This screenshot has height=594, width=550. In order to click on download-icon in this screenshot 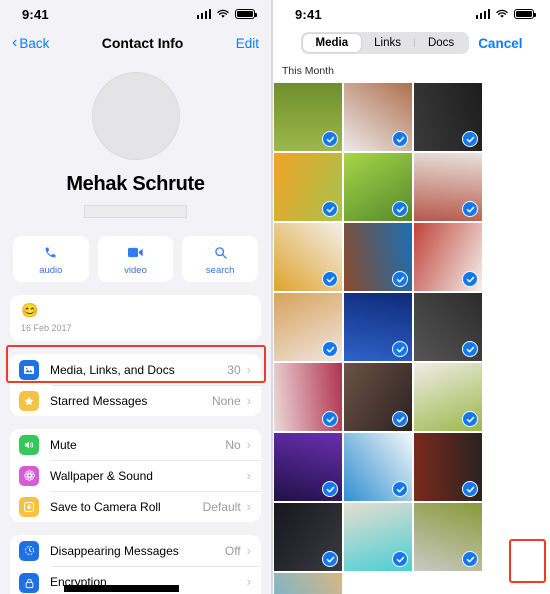, I will do `click(29, 506)`.